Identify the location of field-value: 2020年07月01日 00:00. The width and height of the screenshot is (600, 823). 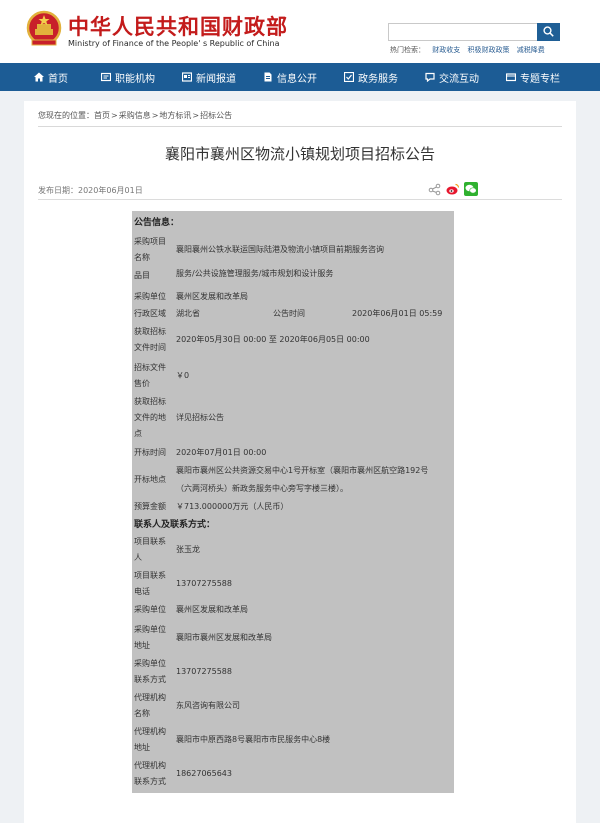
(221, 452).